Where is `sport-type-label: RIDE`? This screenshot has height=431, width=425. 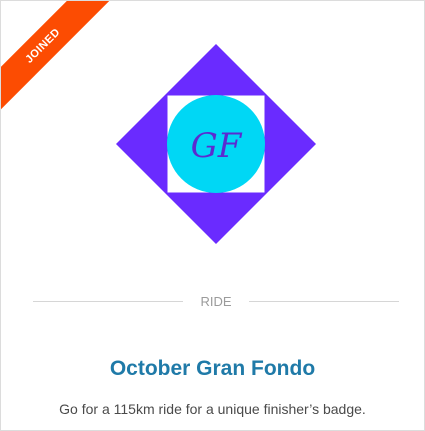 sport-type-label: RIDE is located at coordinates (216, 301).